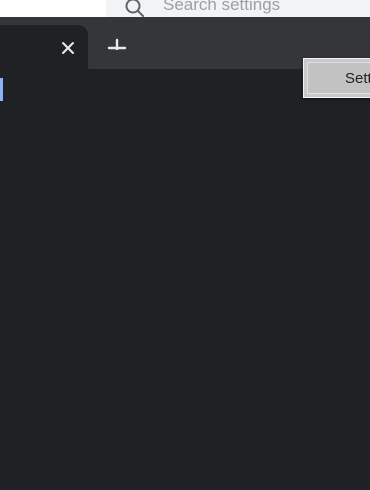 The image size is (370, 490). I want to click on focus-indicator, so click(1, 89).